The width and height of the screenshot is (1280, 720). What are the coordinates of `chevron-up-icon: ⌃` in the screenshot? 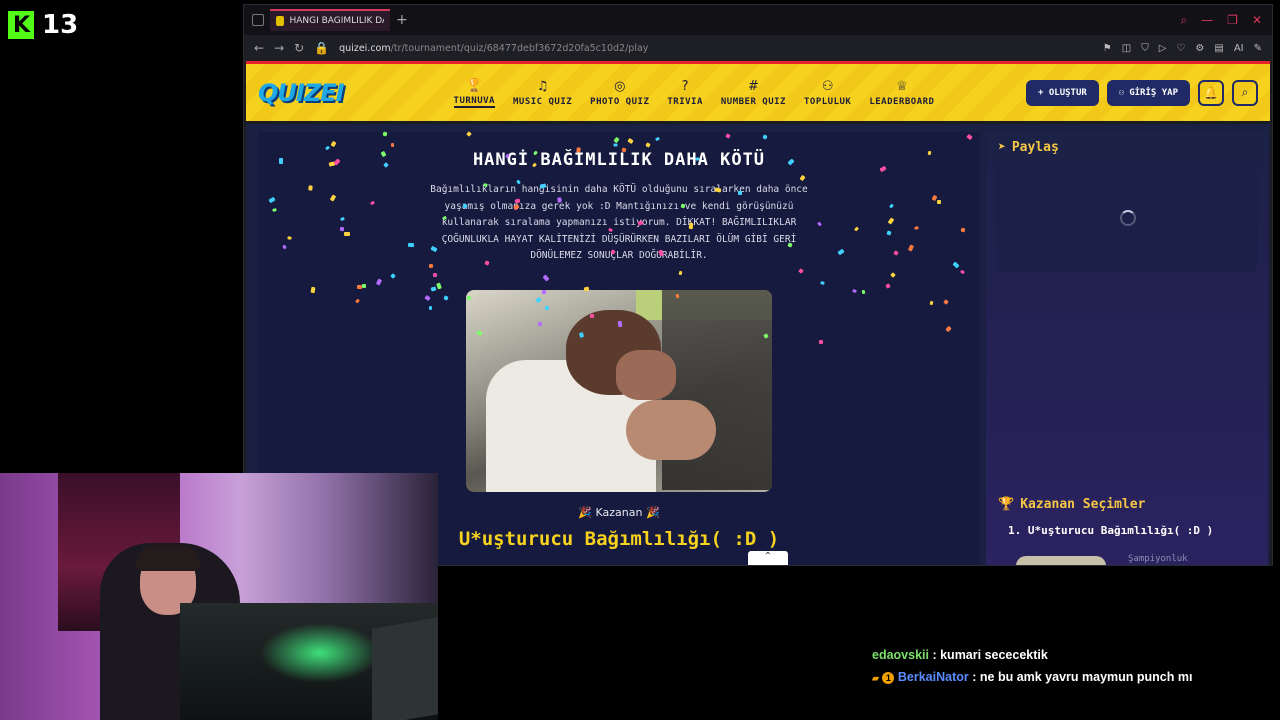 It's located at (768, 556).